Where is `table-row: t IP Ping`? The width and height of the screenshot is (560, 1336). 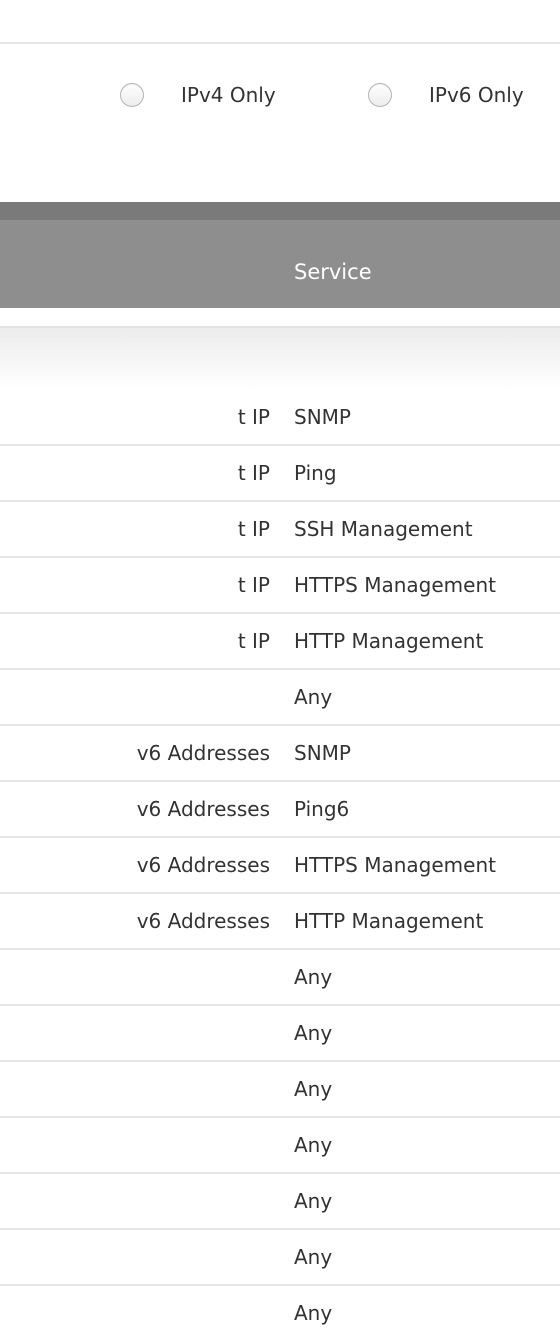 table-row: t IP Ping is located at coordinates (280, 474).